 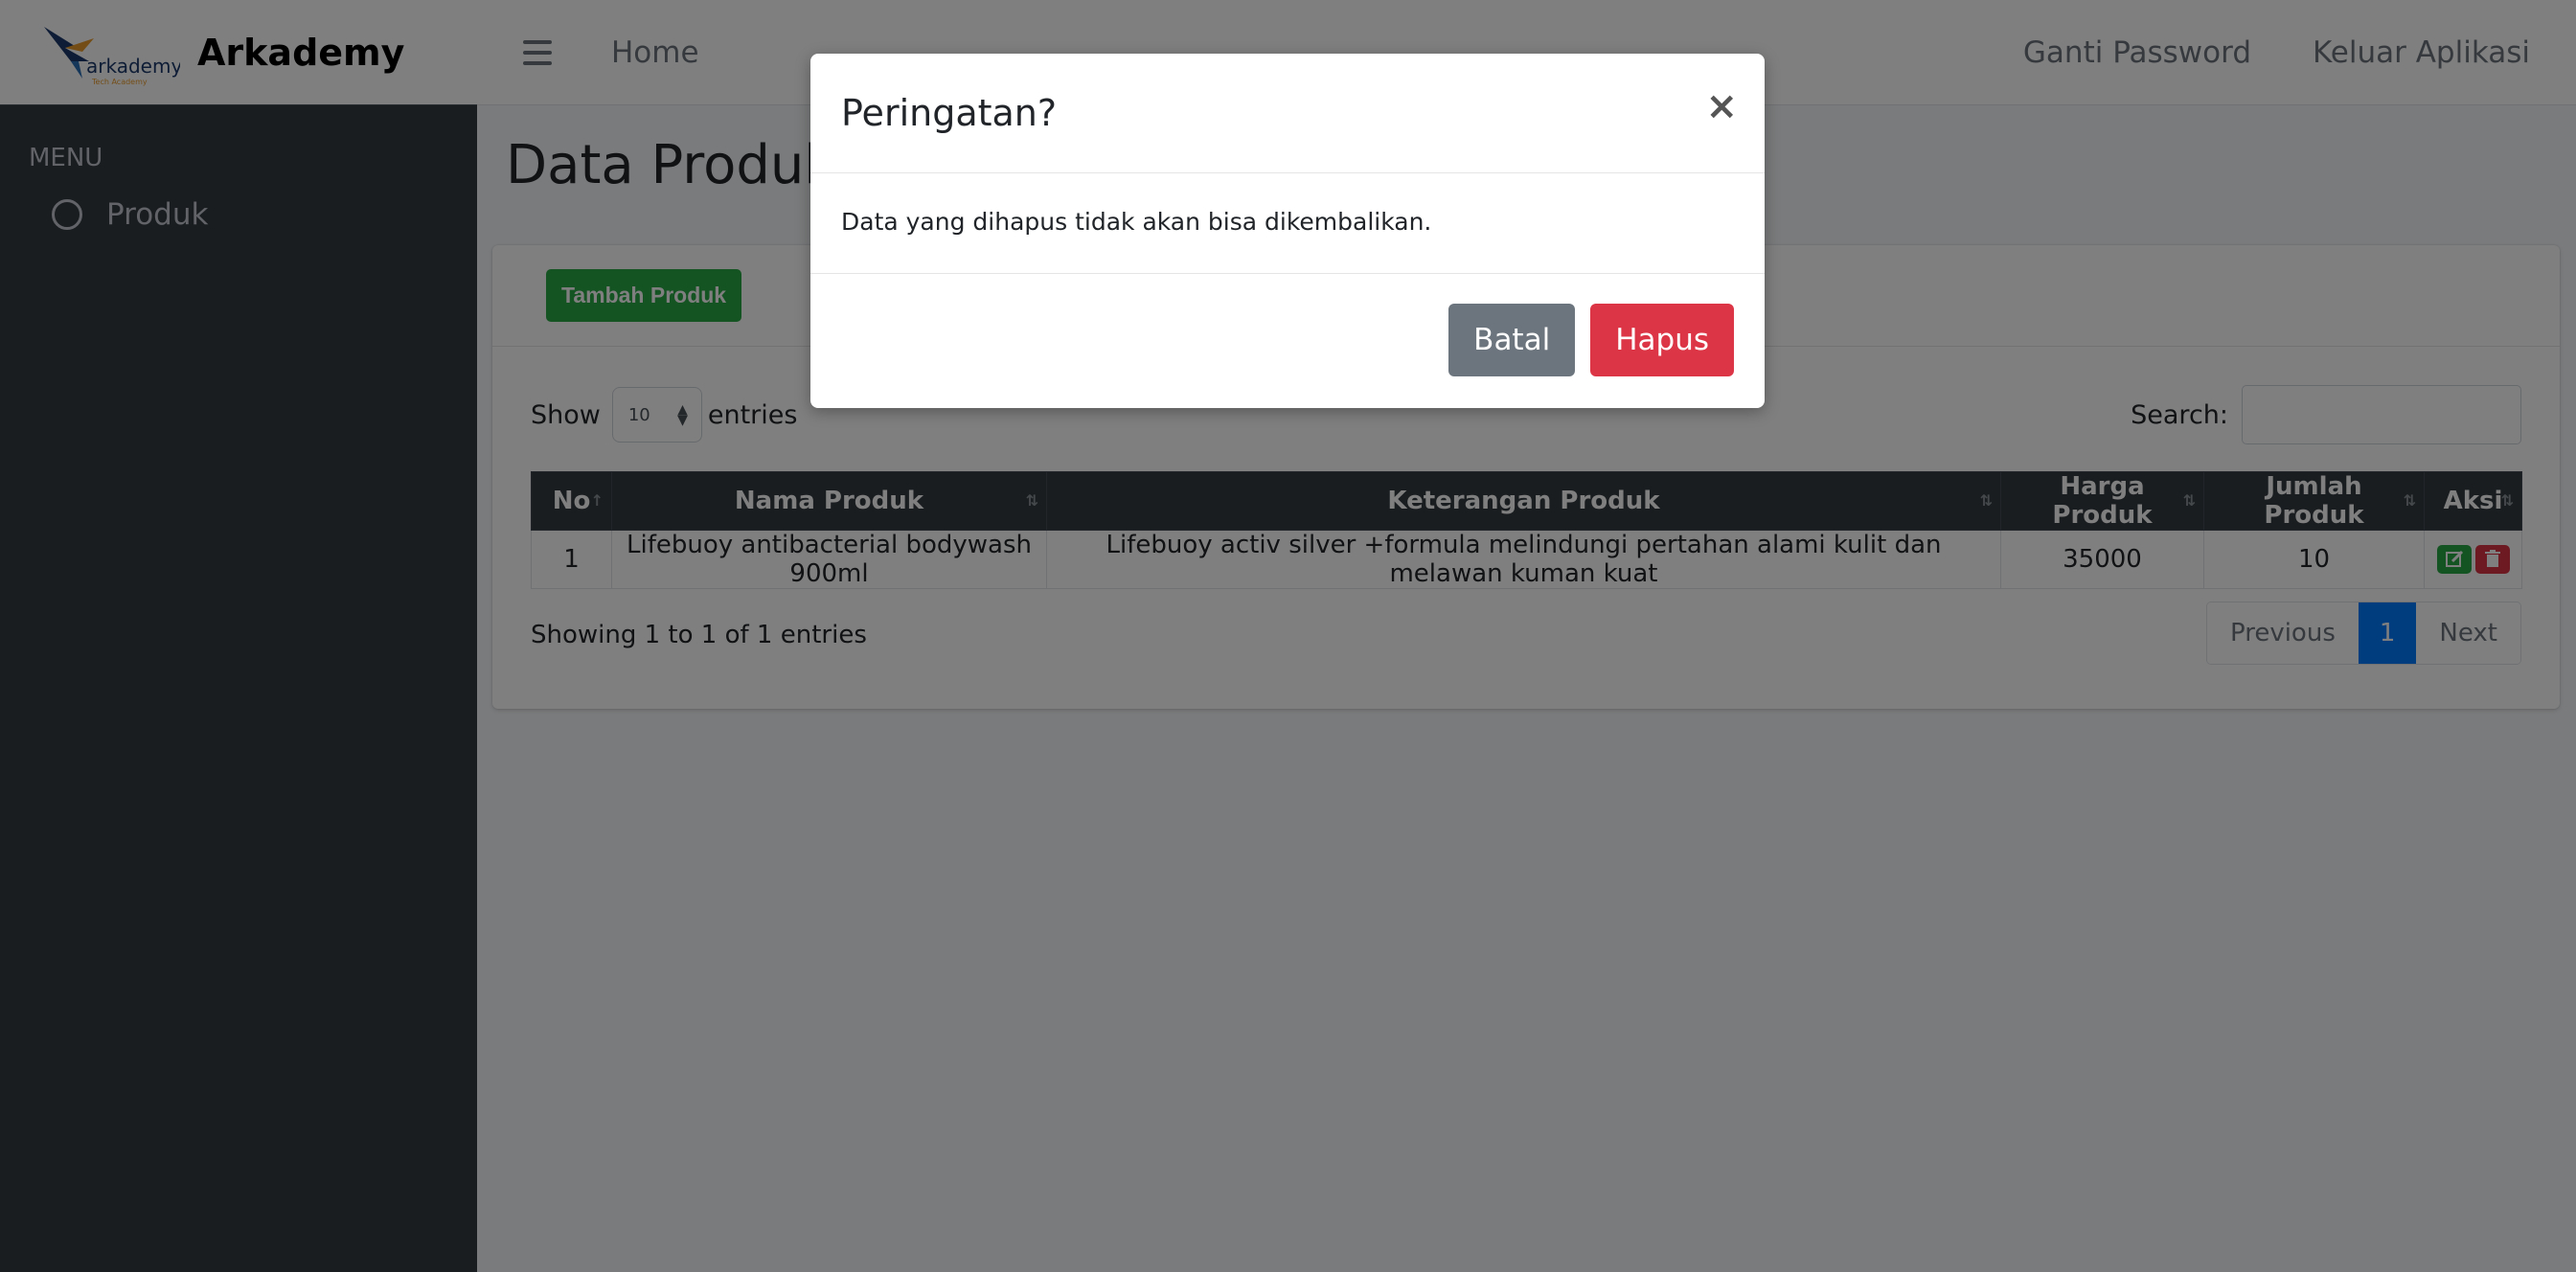 I want to click on cancel-button: Batal, so click(x=1512, y=340).